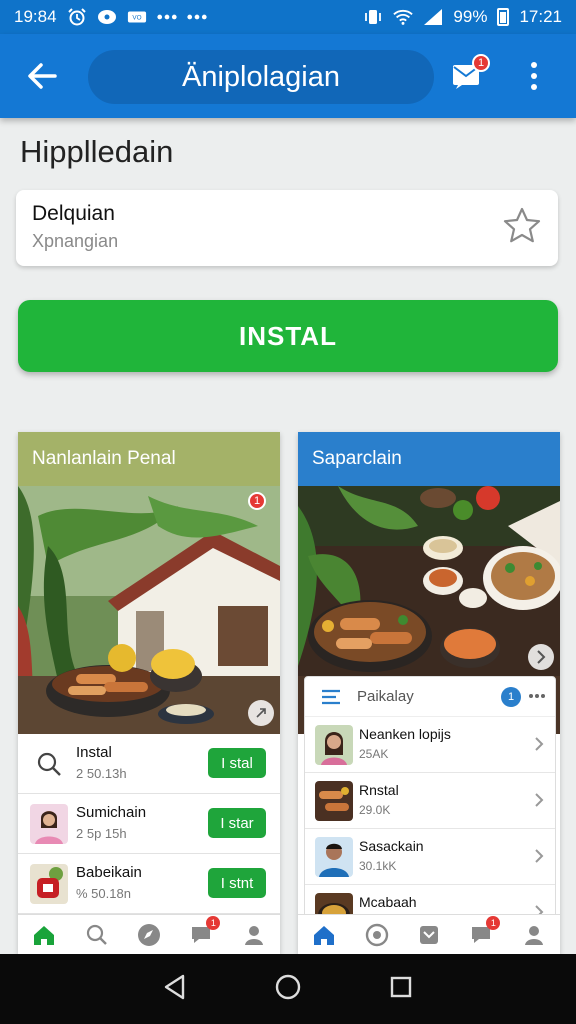  Describe the element at coordinates (391, 846) in the screenshot. I see `list-item-title: Sasackain` at that location.